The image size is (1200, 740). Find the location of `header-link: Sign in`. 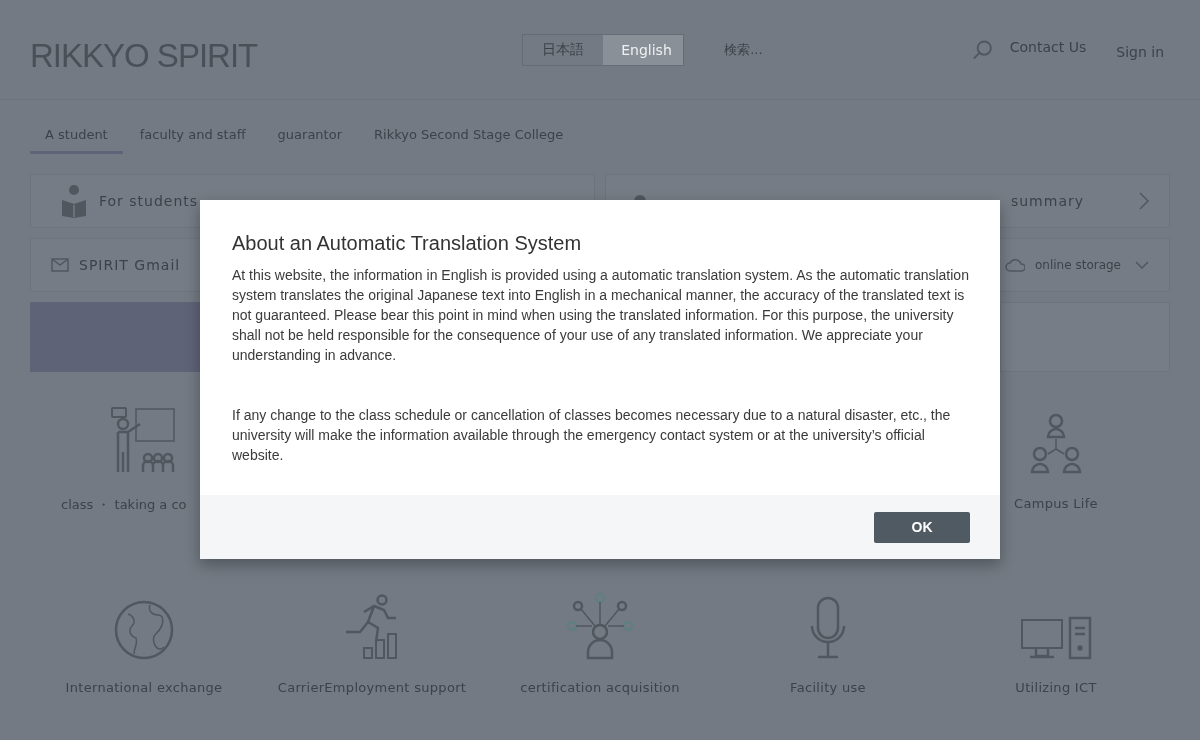

header-link: Sign in is located at coordinates (1140, 52).